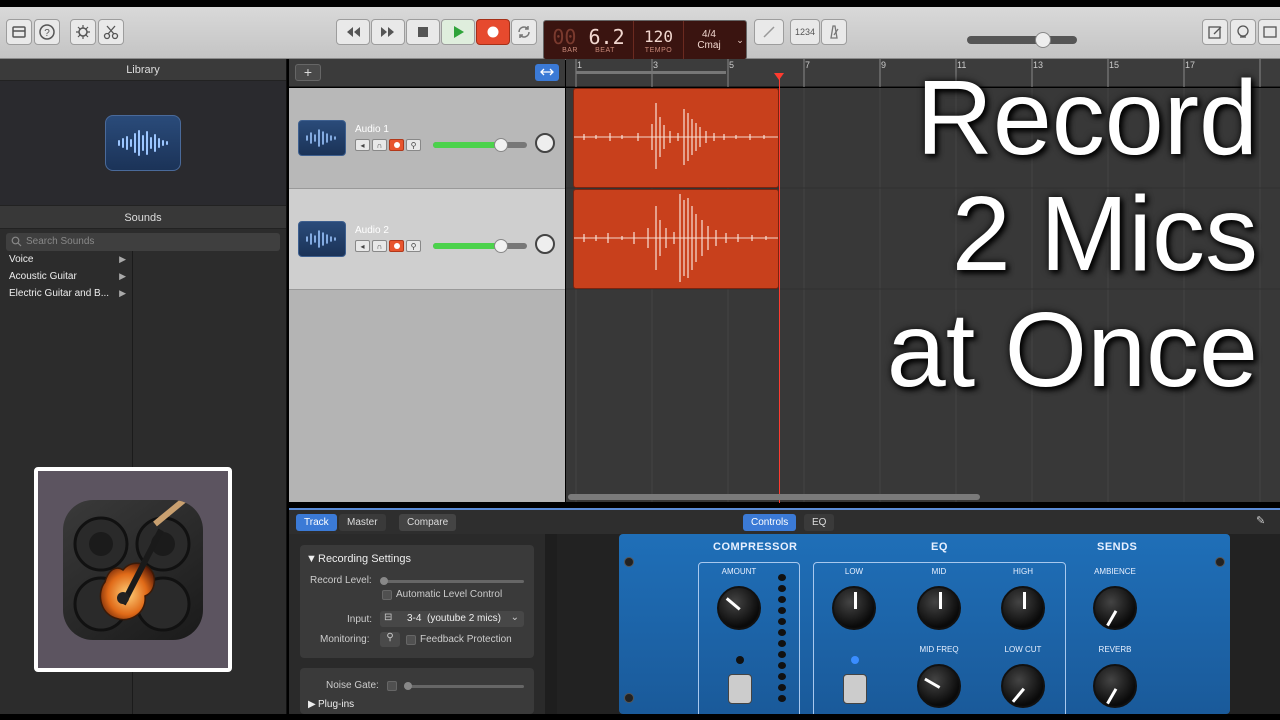  I want to click on note-pad-button, so click(1215, 32).